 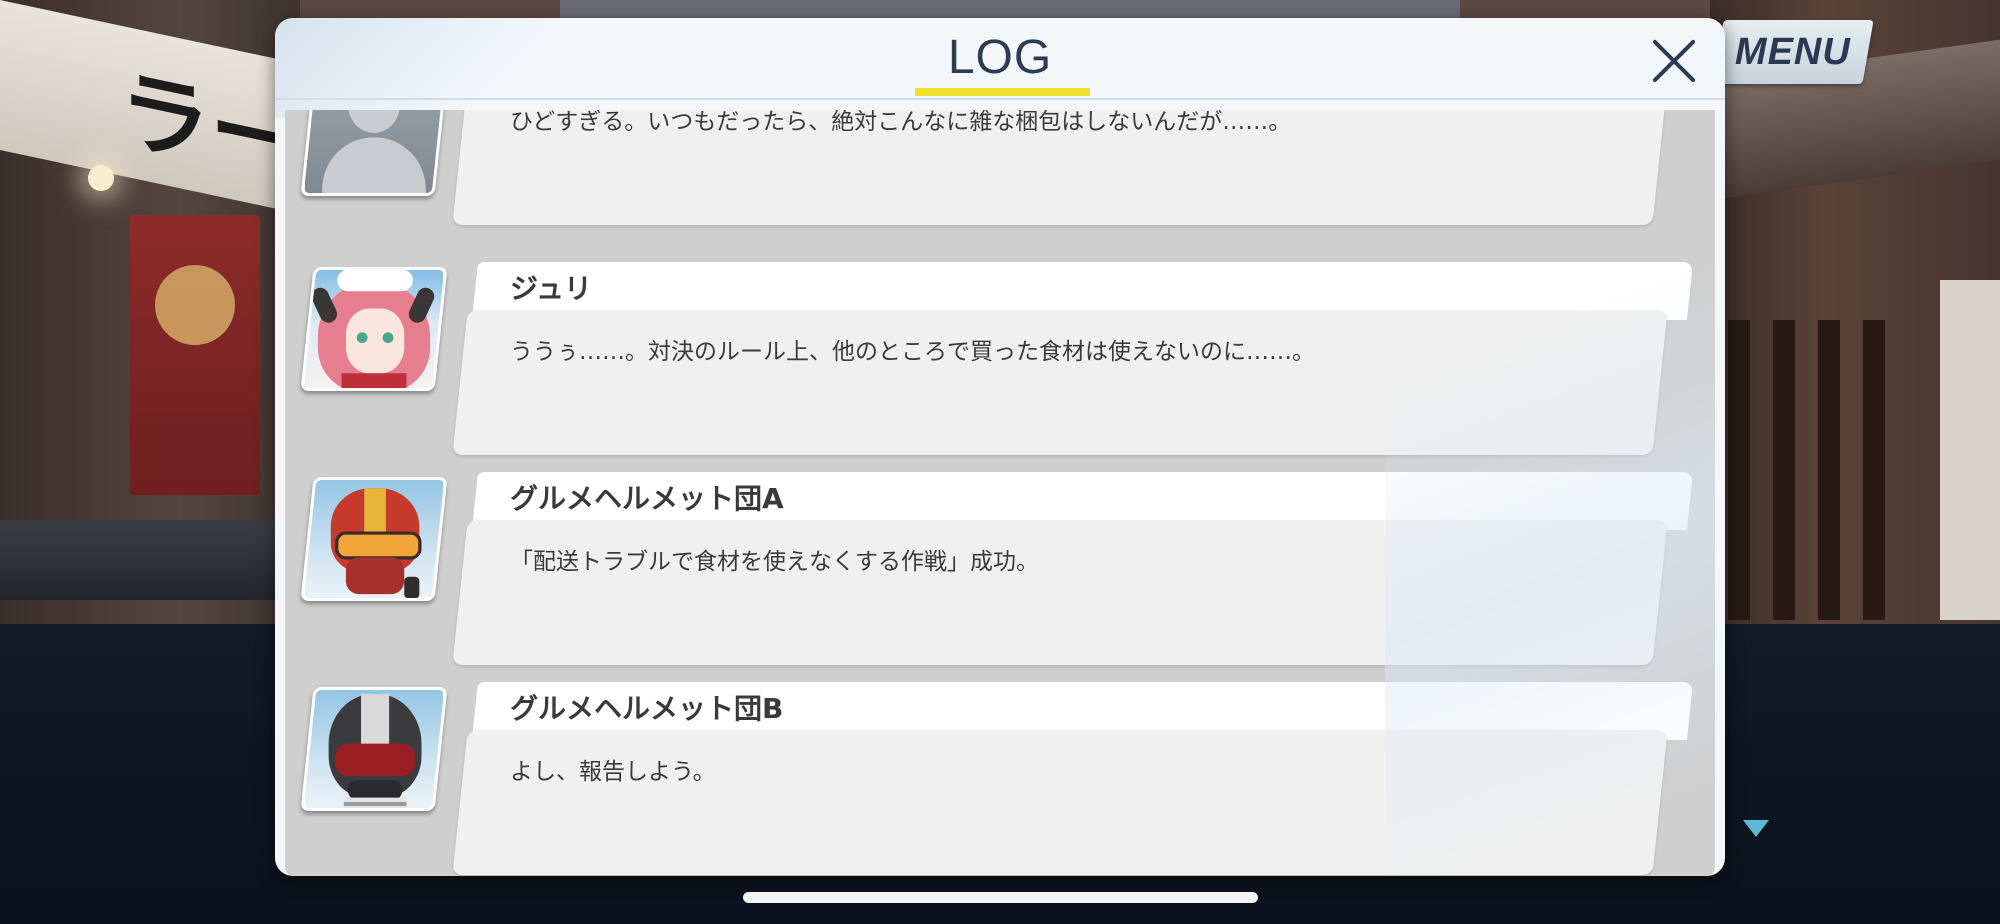 I want to click on message-text: 「配送トラブルで食材を使えなくする作戦」成功。, so click(x=774, y=562).